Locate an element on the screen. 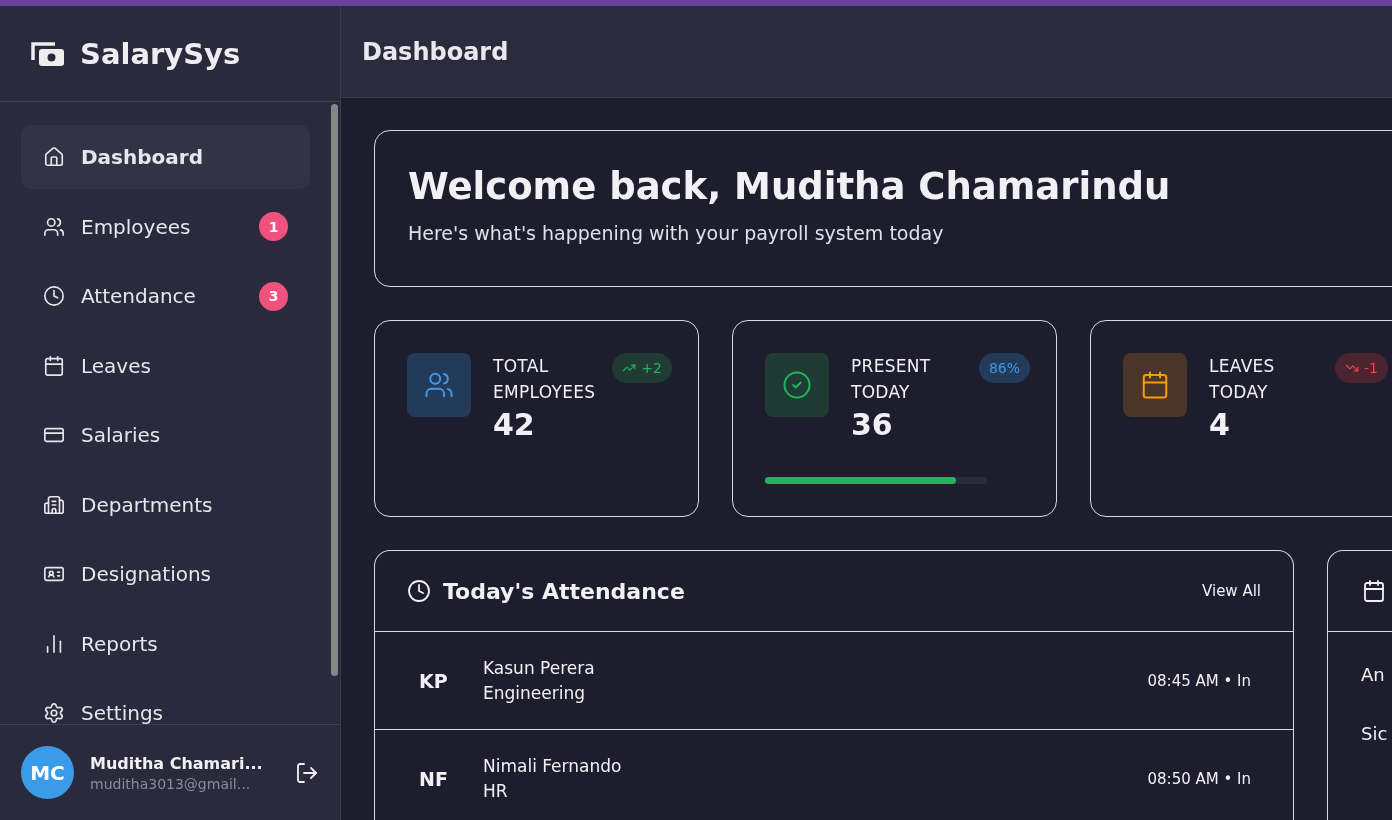  employee-name: Nimali Fernando is located at coordinates (553, 766).